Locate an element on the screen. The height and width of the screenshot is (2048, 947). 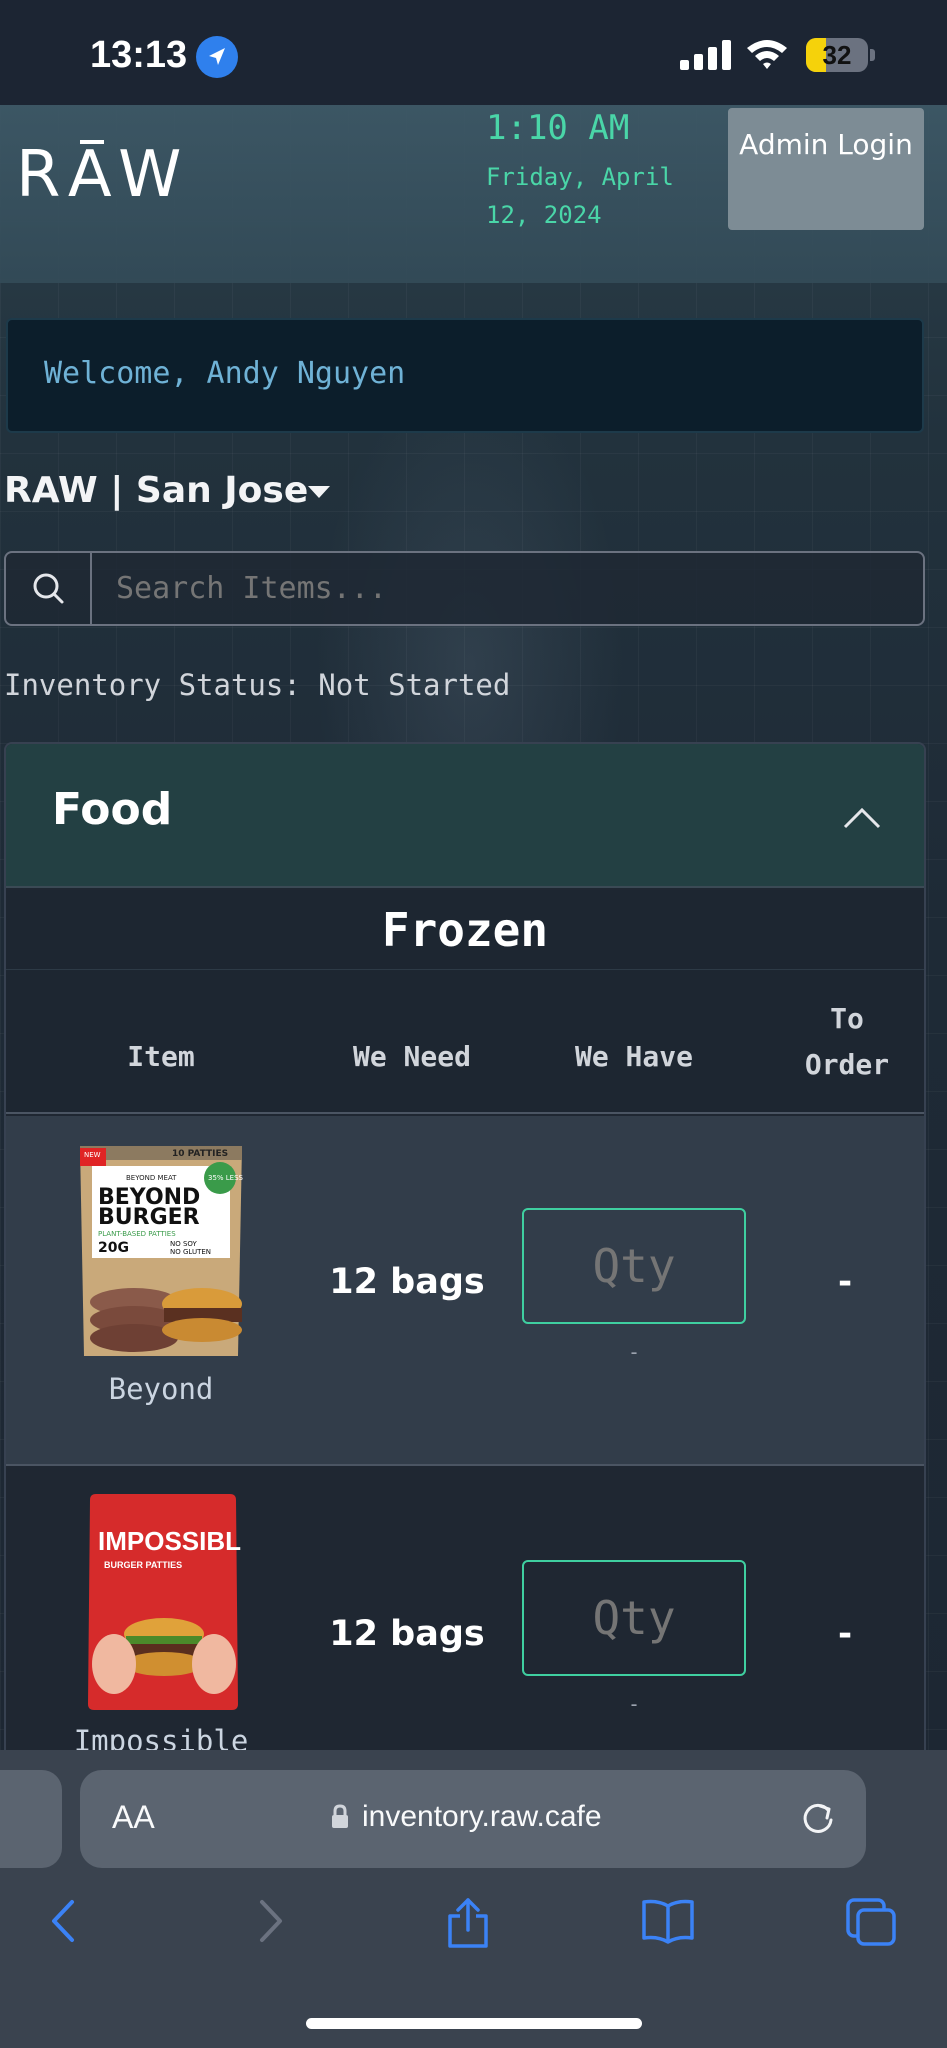
text-size-button: AA is located at coordinates (133, 1817).